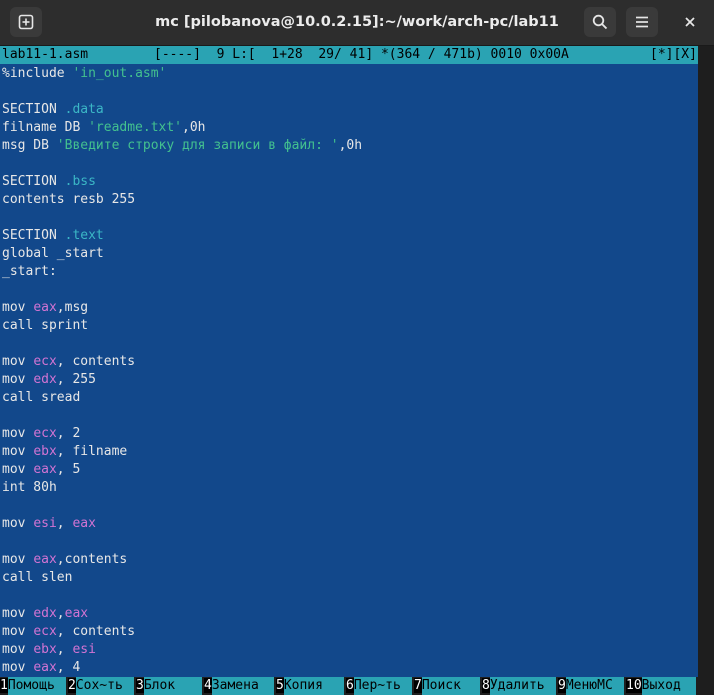 This screenshot has width=714, height=695. Describe the element at coordinates (45, 127) in the screenshot. I see `code-token: filname DB` at that location.